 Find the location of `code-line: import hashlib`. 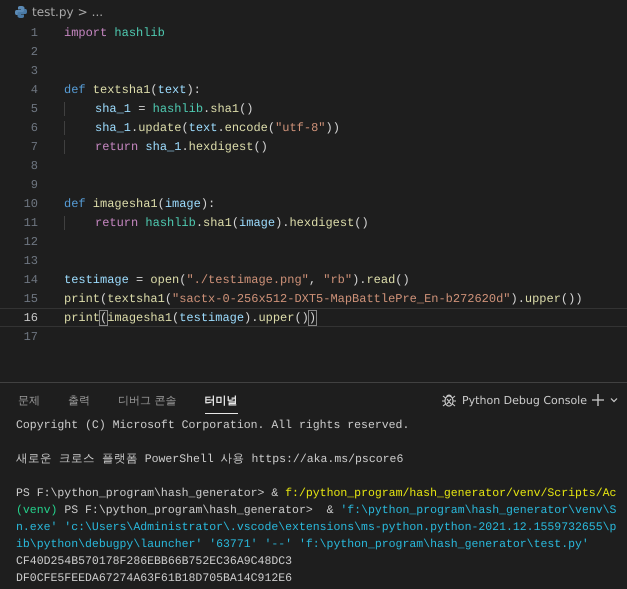

code-line: import hashlib is located at coordinates (114, 33).